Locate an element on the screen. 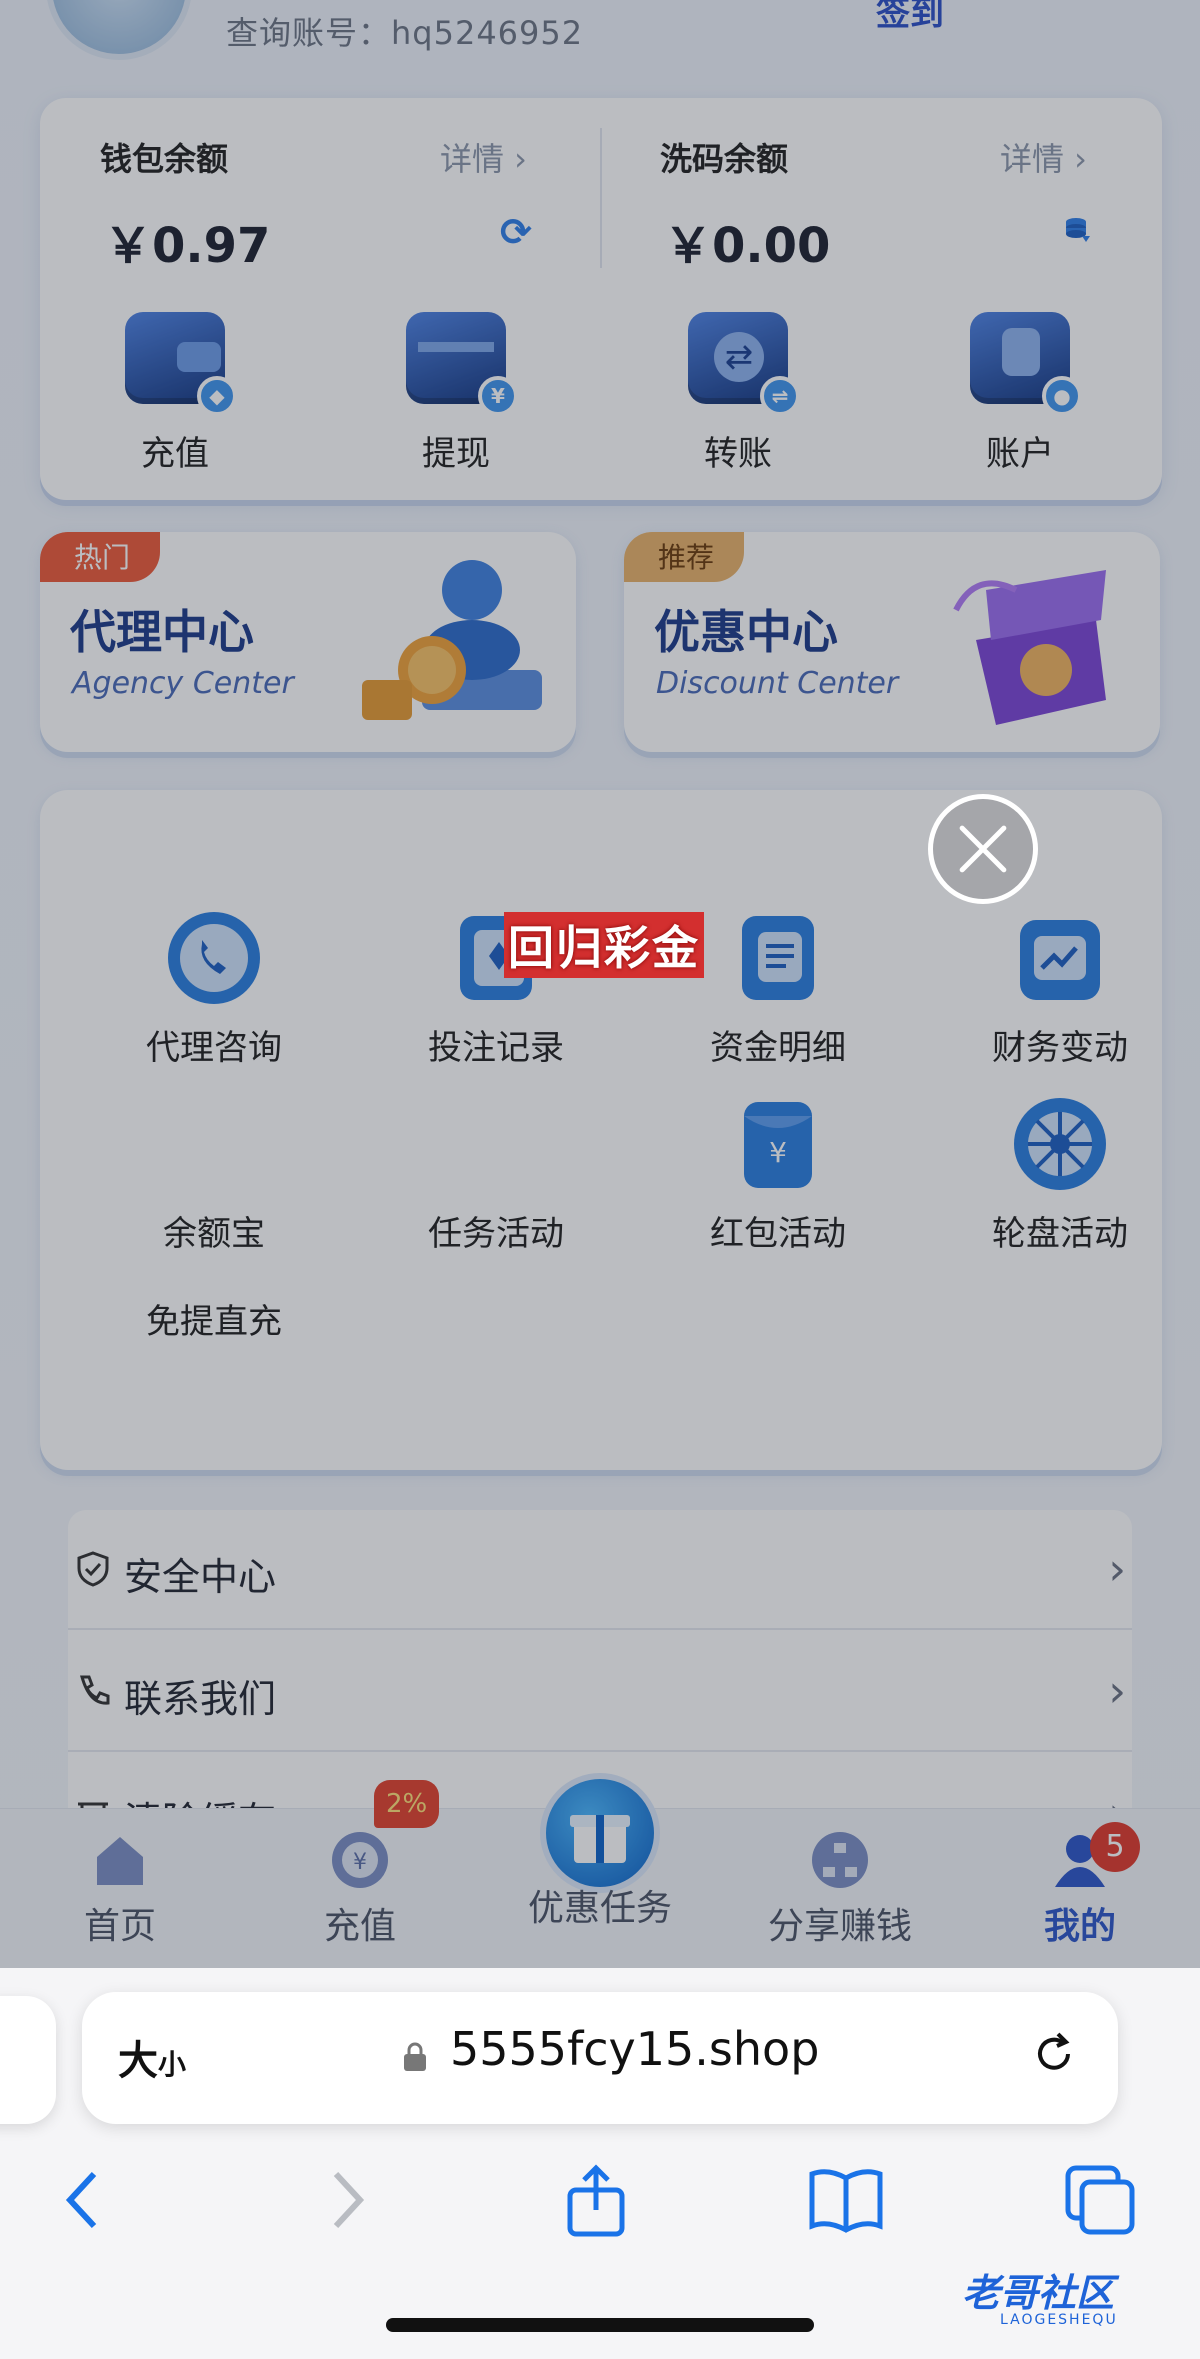 The image size is (1200, 2359). tabs-icon is located at coordinates (1100, 2200).